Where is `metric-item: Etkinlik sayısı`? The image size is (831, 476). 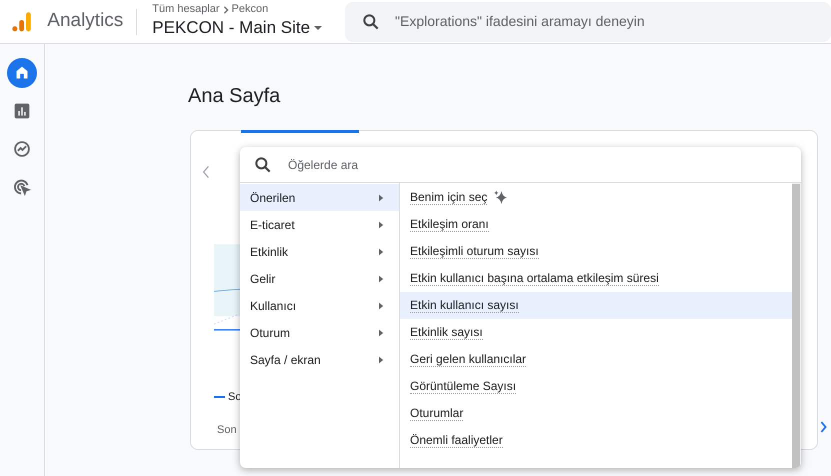
metric-item: Etkinlik sayısı is located at coordinates (596, 332).